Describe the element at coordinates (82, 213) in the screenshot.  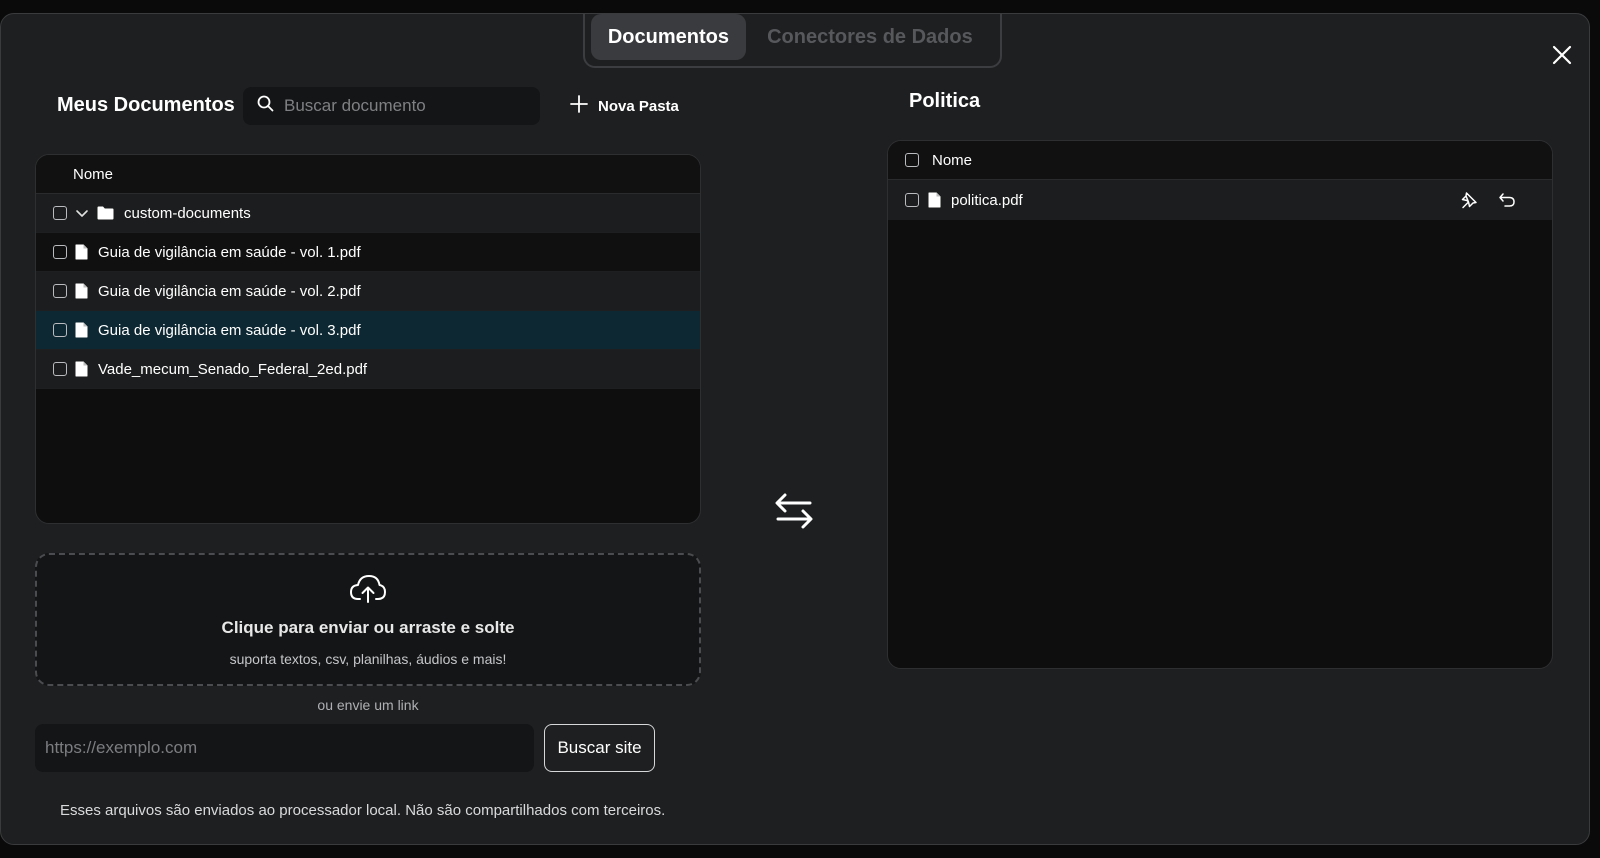
I see `chevron-down-icon` at that location.